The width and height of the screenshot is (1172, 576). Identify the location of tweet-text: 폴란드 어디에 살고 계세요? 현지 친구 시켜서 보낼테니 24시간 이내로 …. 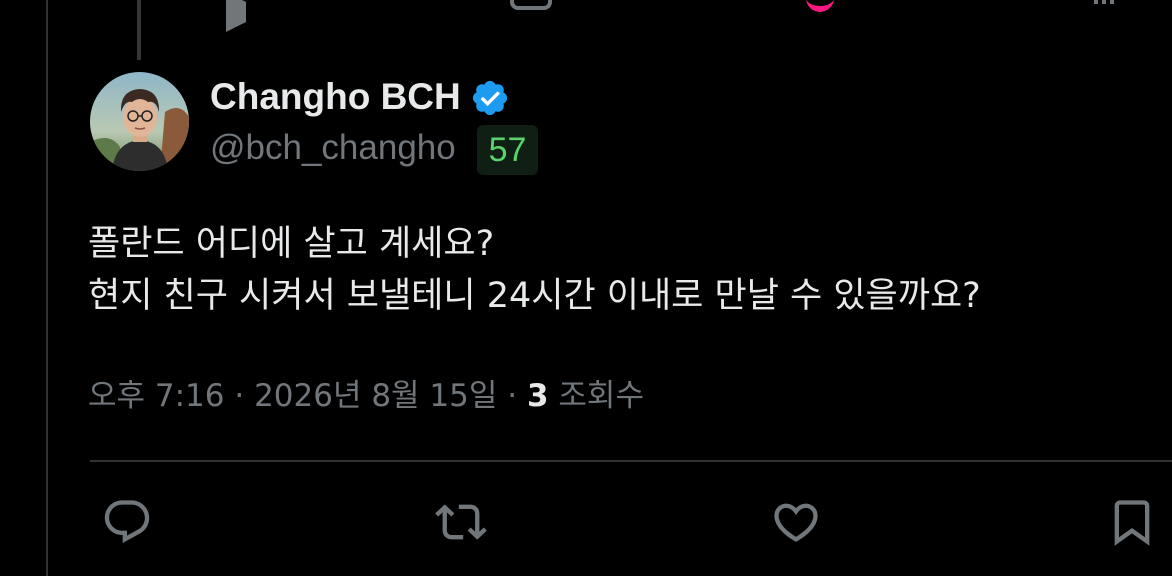
(534, 270).